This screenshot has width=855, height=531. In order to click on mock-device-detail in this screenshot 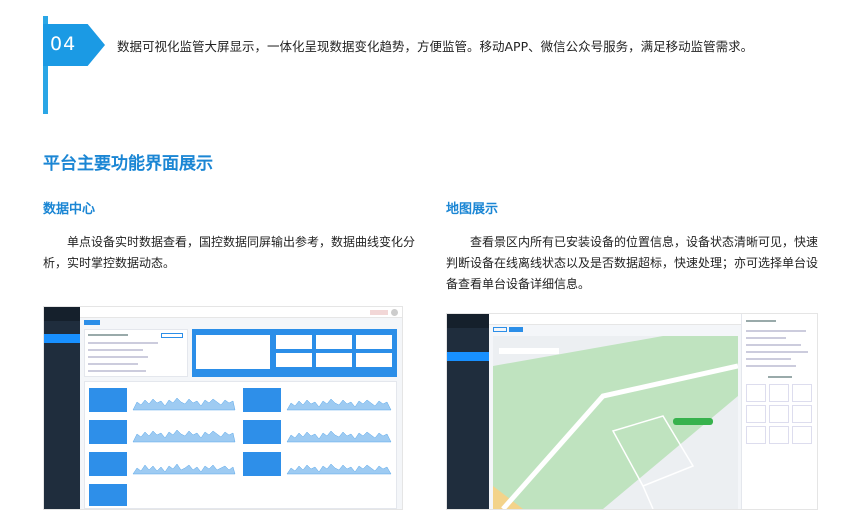, I will do `click(779, 411)`.